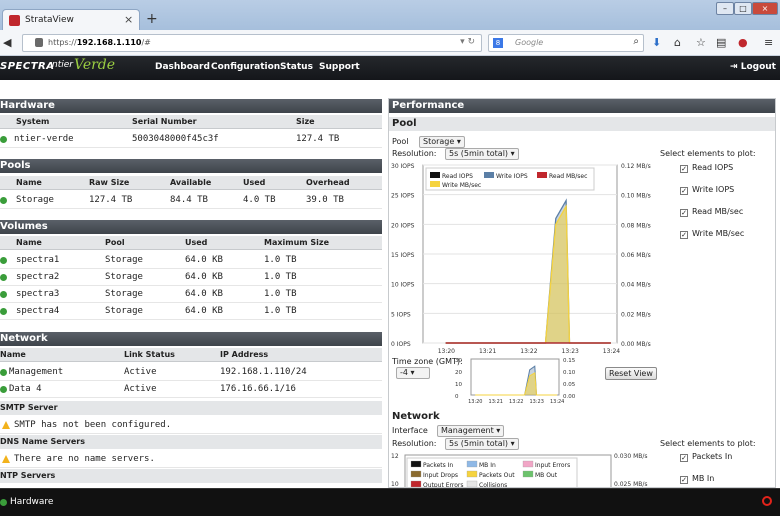 The width and height of the screenshot is (780, 516). What do you see at coordinates (707, 190) in the screenshot?
I see `checkbox-write-iops: ✓ Write IOPS` at bounding box center [707, 190].